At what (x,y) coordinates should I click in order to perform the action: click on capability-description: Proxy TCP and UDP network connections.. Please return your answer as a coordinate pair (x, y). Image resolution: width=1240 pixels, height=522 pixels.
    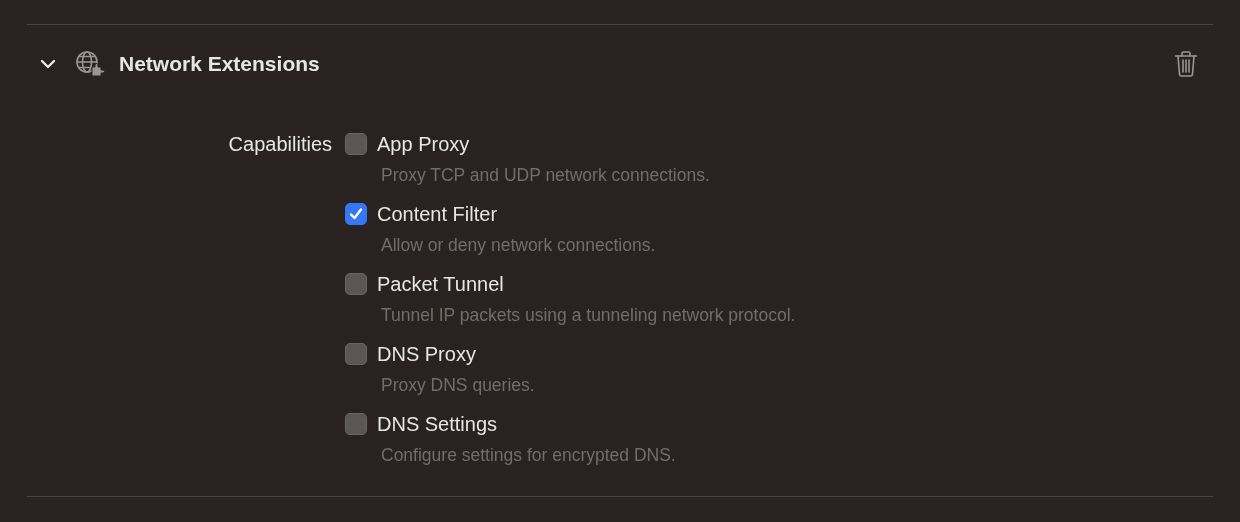
    Looking at the image, I should click on (546, 175).